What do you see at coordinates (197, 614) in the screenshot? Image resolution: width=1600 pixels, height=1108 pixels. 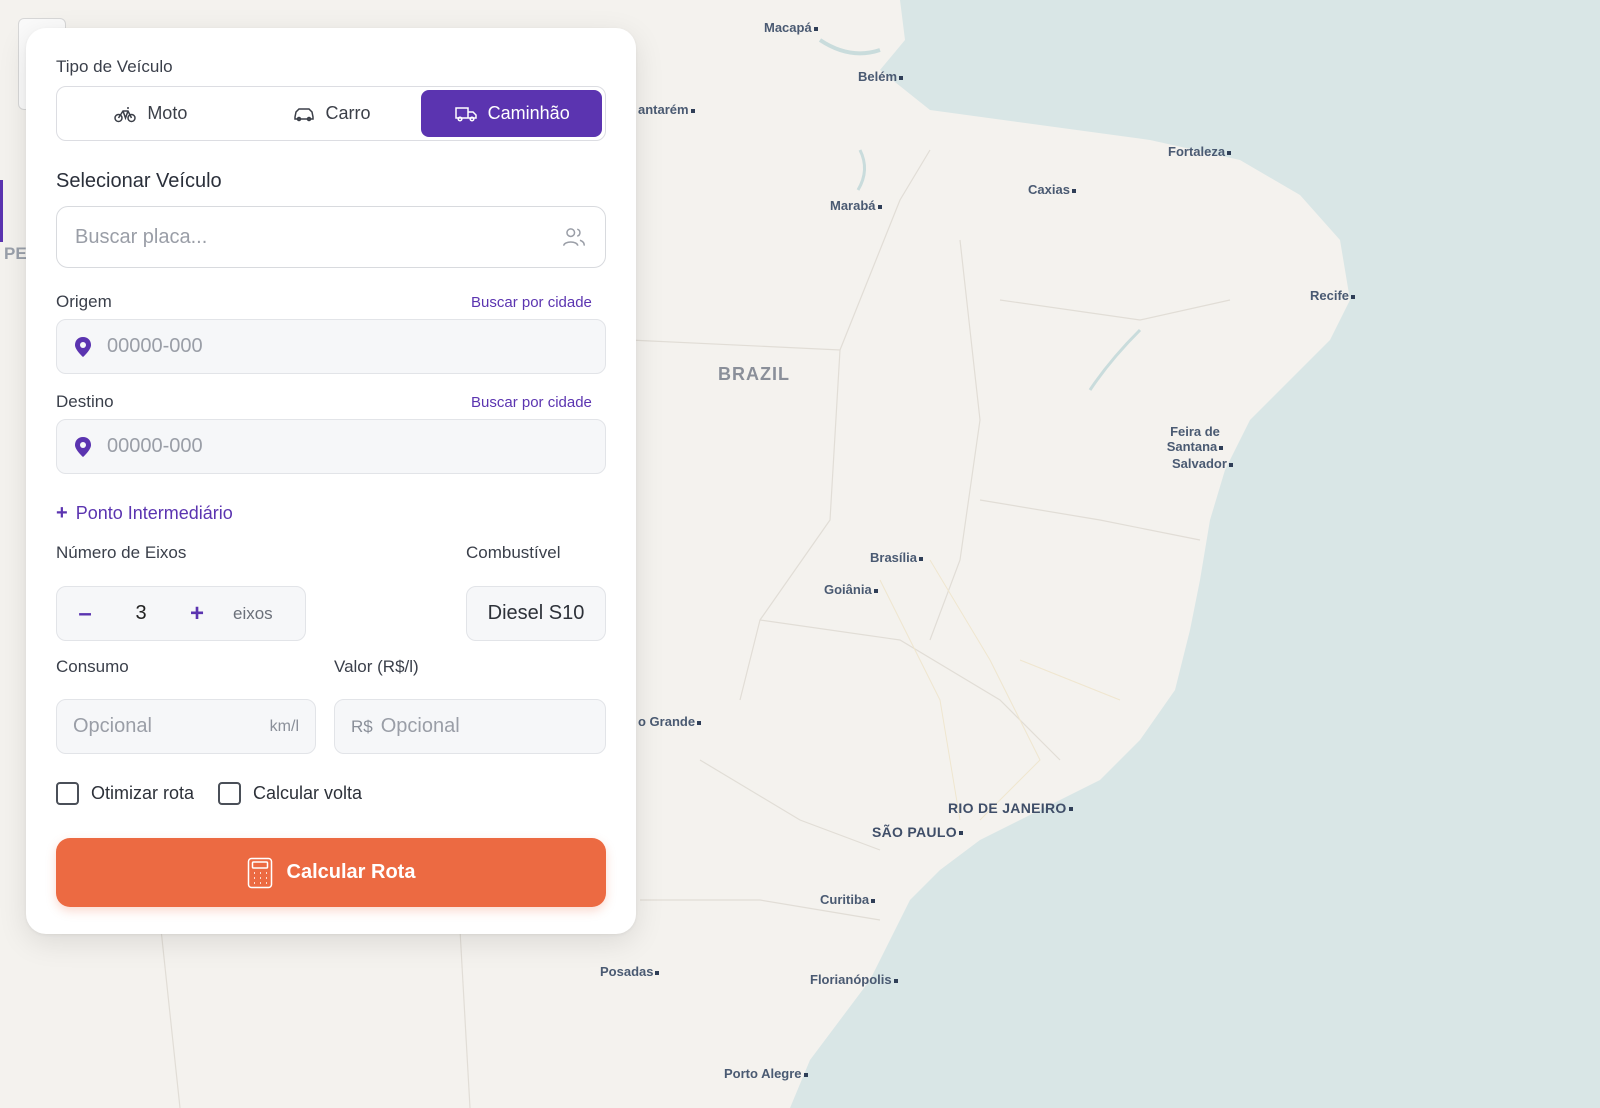 I see `axles-increment-button: +` at bounding box center [197, 614].